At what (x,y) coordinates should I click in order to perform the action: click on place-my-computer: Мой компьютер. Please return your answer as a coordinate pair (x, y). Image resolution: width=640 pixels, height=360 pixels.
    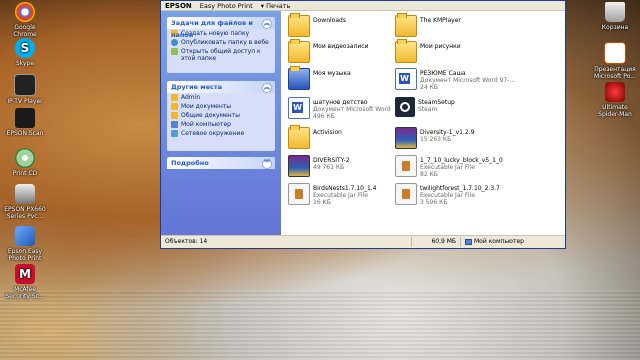
    Looking at the image, I should click on (221, 124).